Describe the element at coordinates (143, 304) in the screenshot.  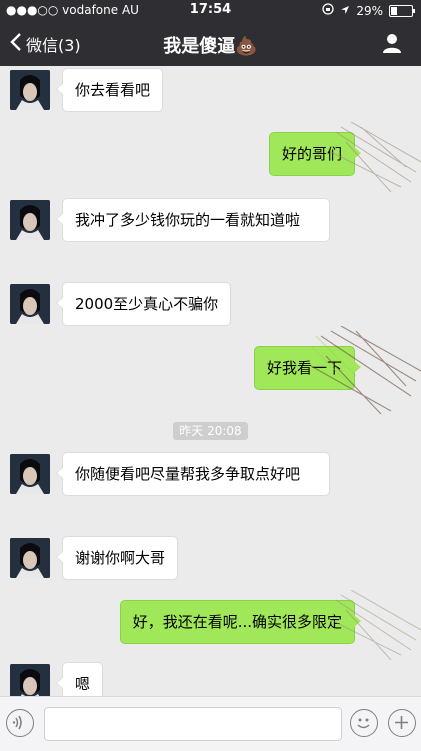
I see `message-bubble-incoming: 2000至少真心不骗你` at that location.